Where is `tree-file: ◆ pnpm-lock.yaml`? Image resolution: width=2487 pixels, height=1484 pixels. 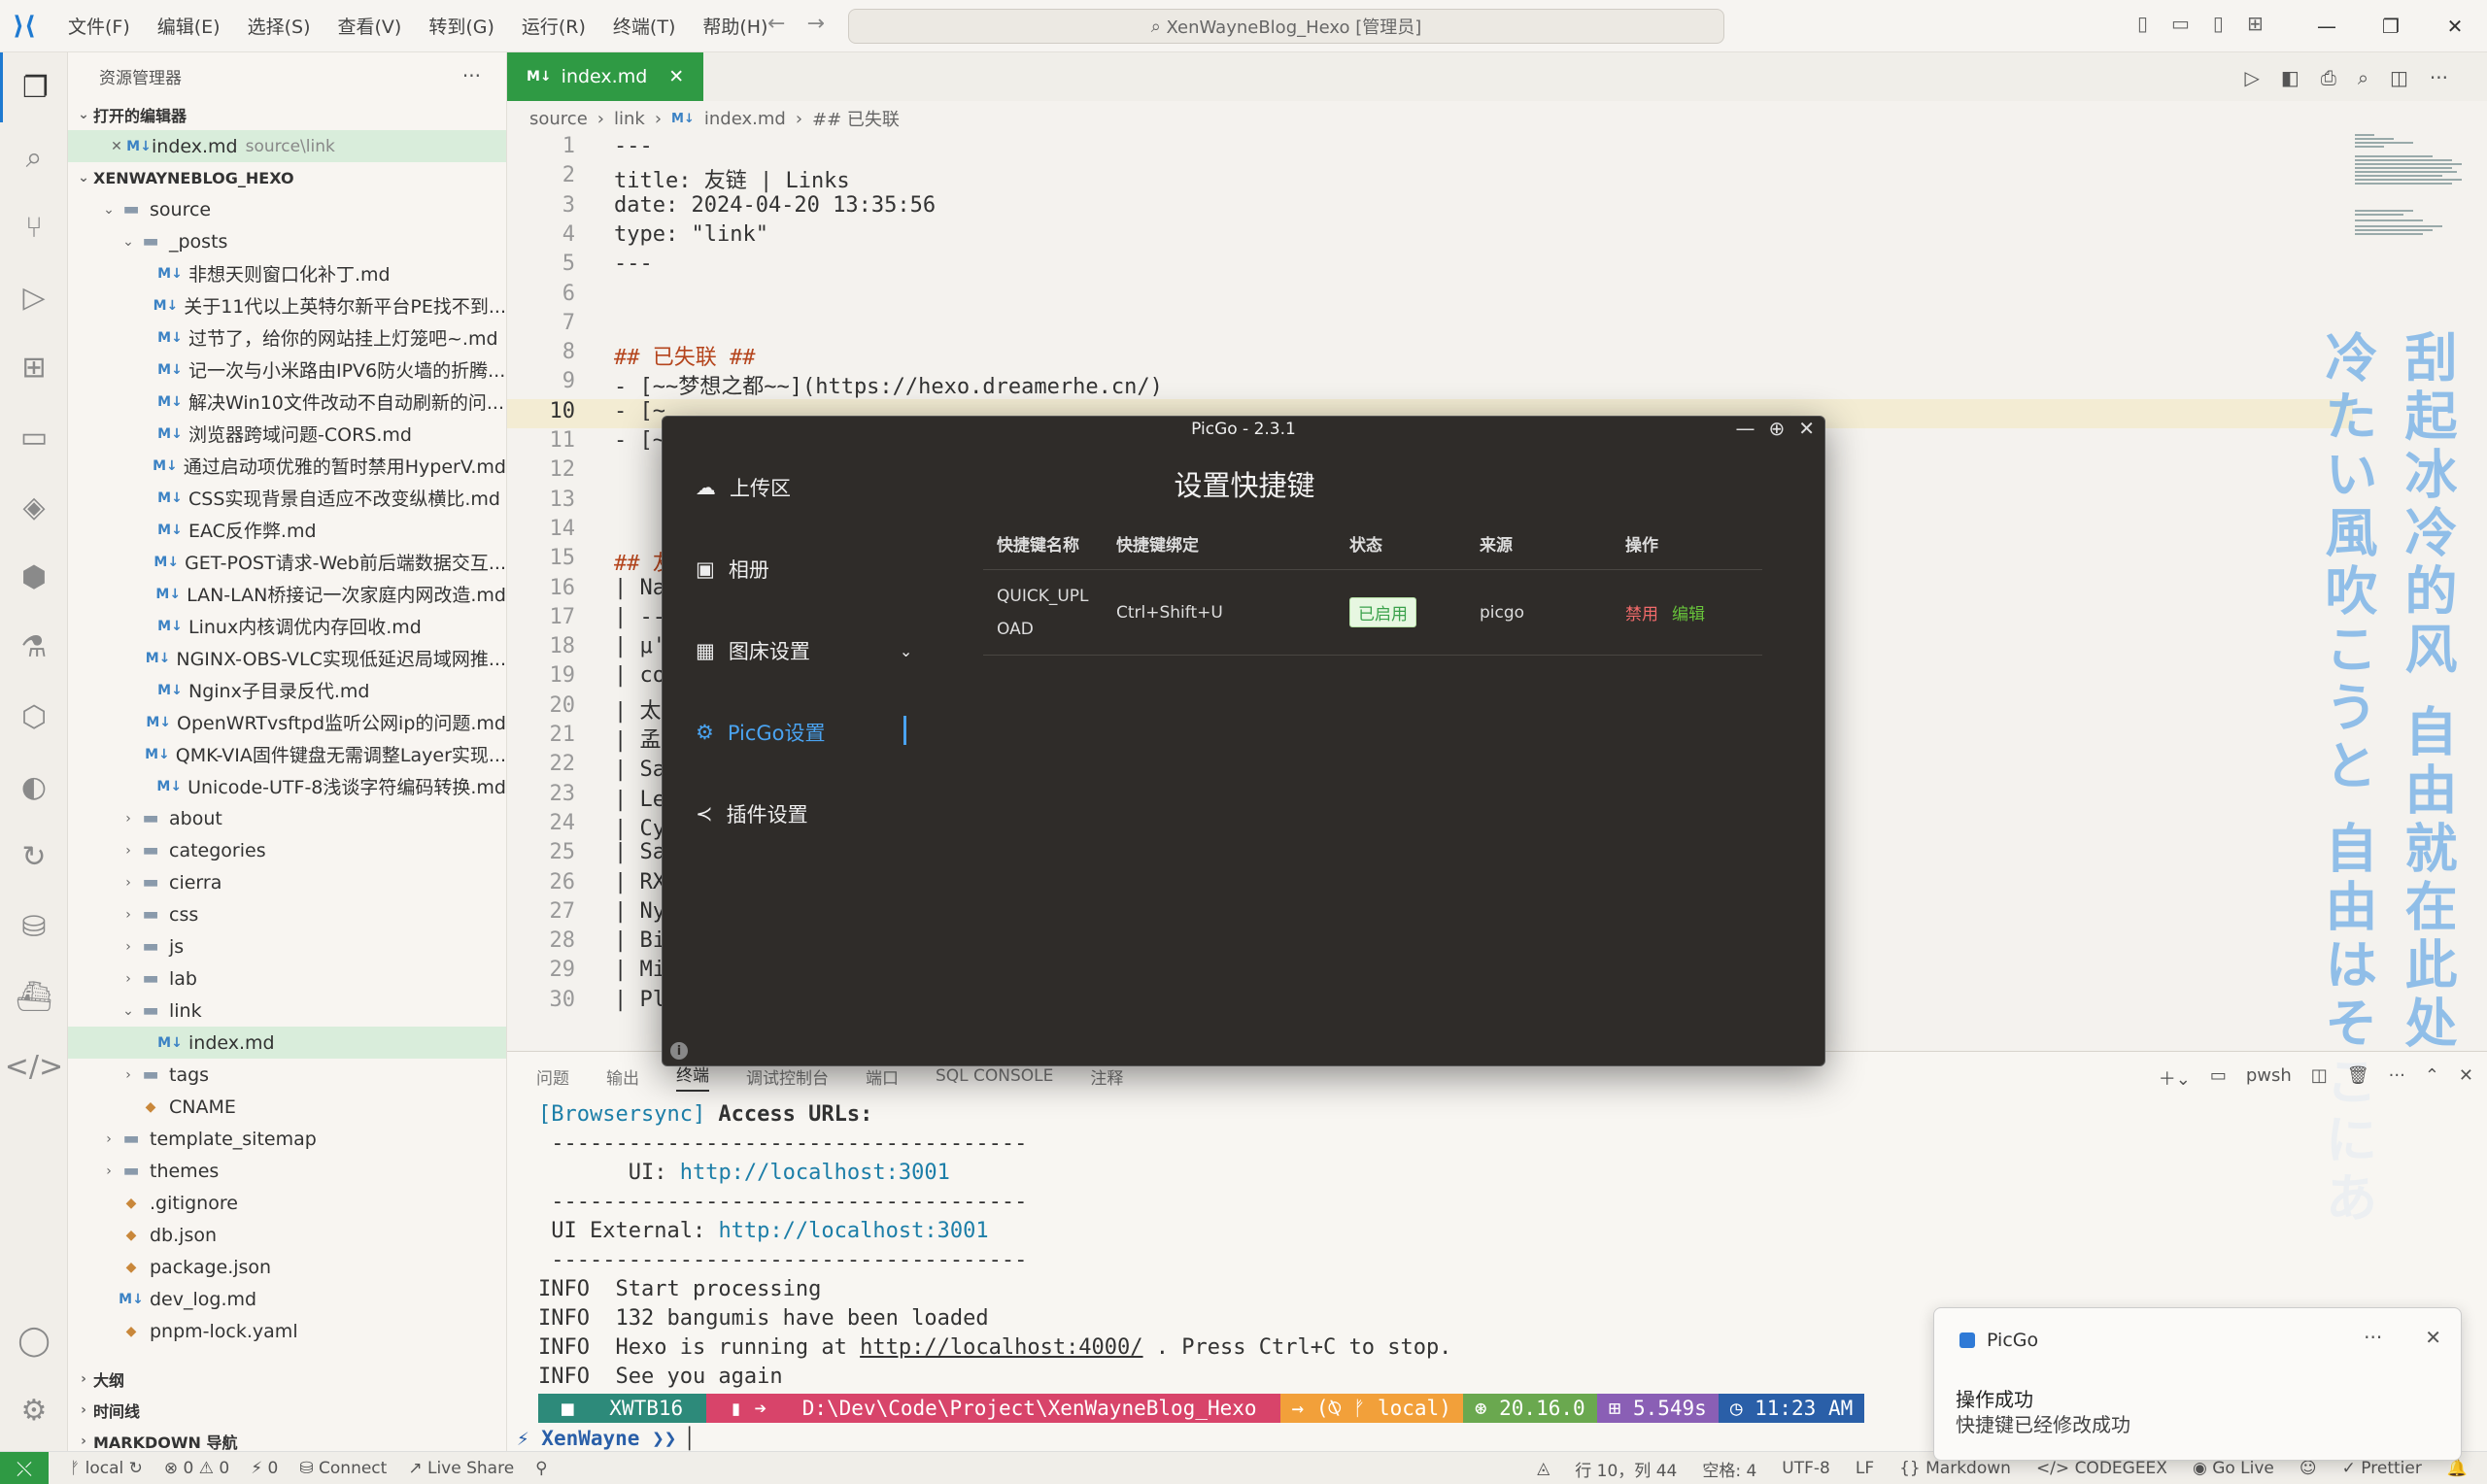 tree-file: ◆ pnpm-lock.yaml is located at coordinates (287, 1331).